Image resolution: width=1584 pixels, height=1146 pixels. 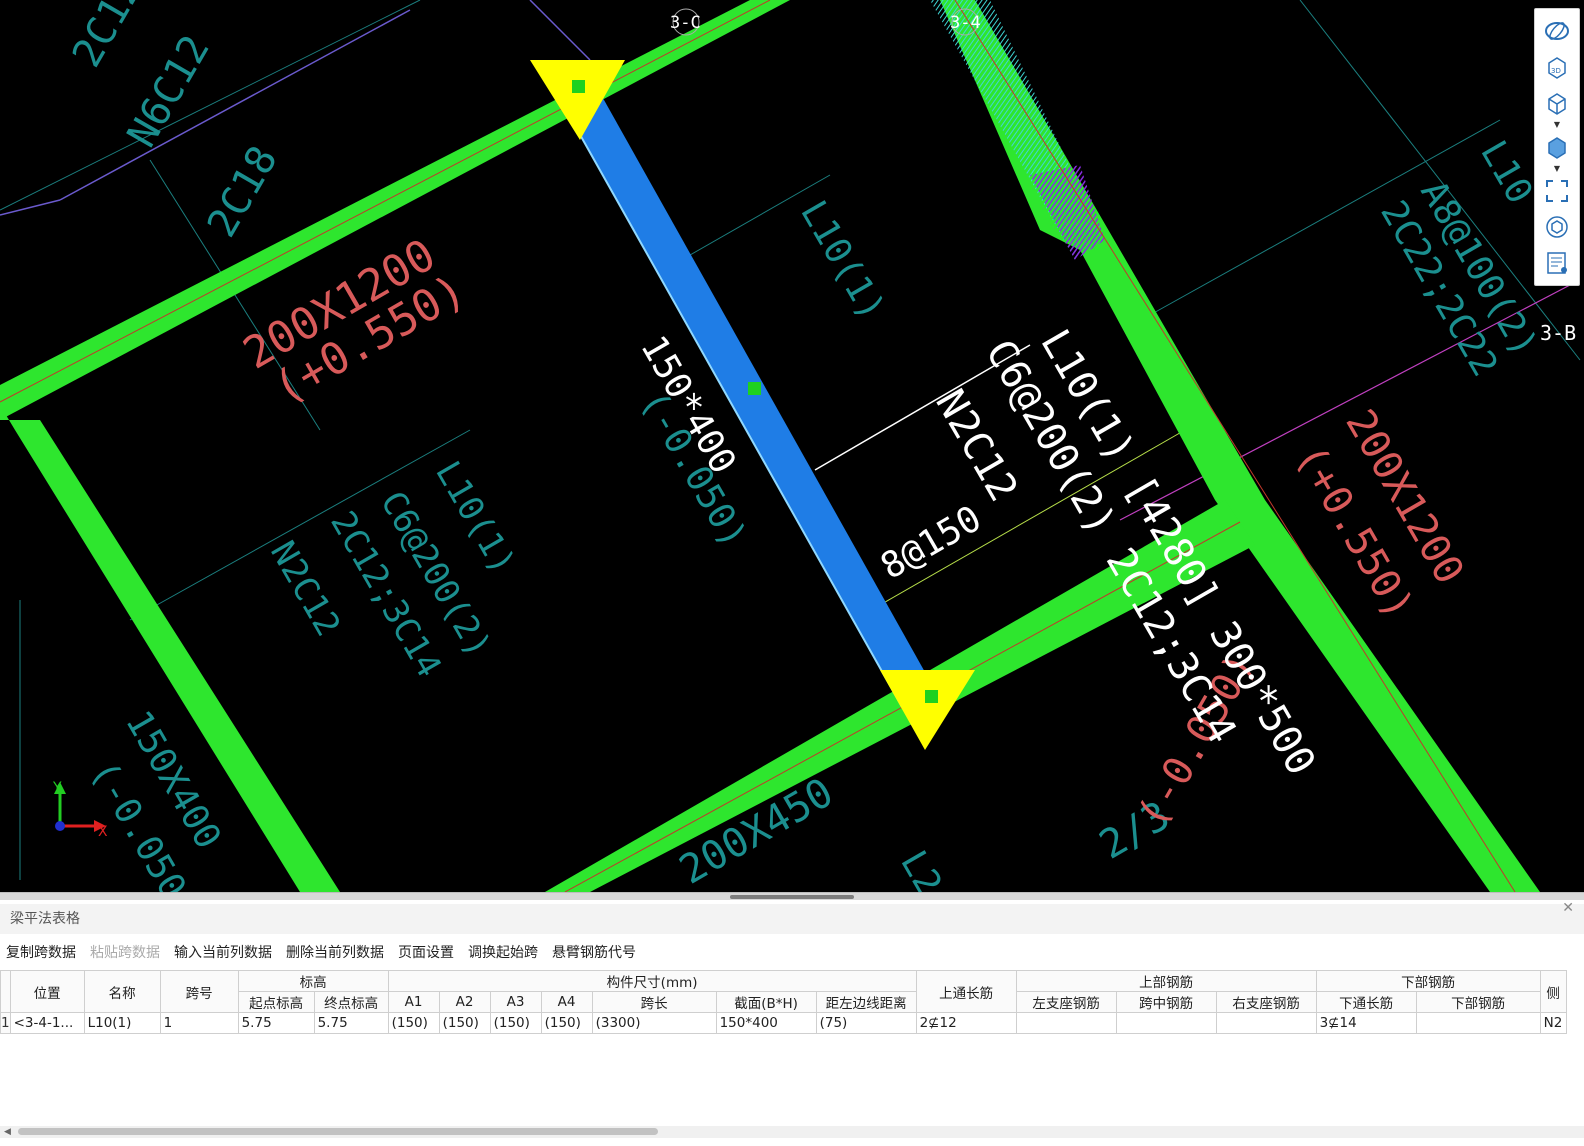 What do you see at coordinates (199, 1023) in the screenshot?
I see `cell-span: 1` at bounding box center [199, 1023].